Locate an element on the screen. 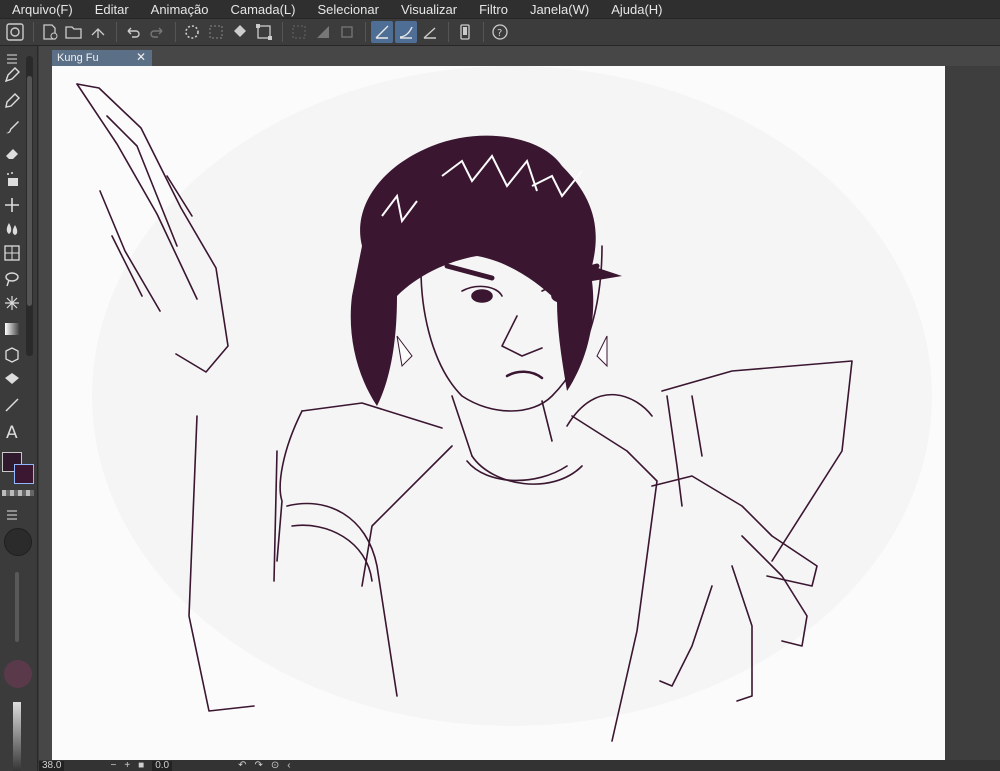  lasso-icon is located at coordinates (12, 279).